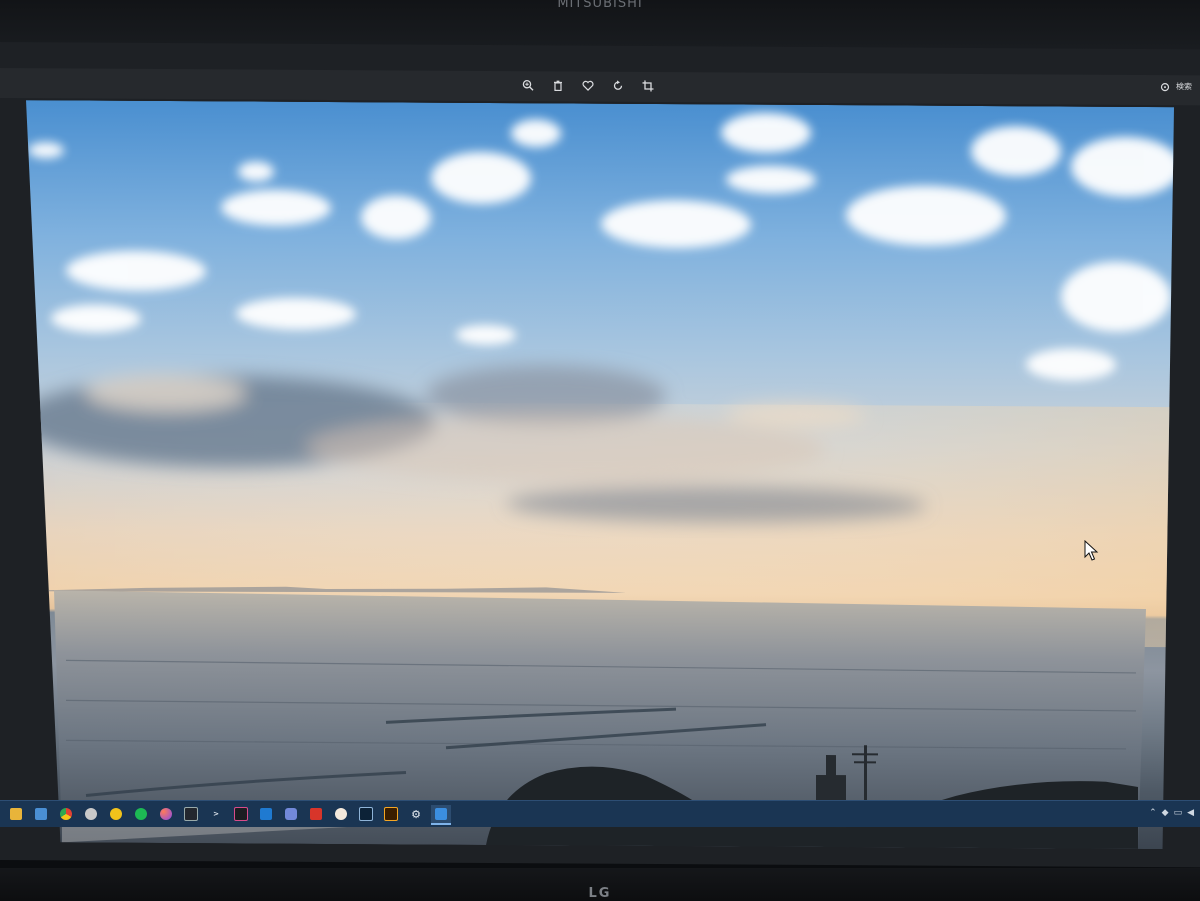 The image size is (1200, 901). I want to click on taskbar-chrome, so click(66, 815).